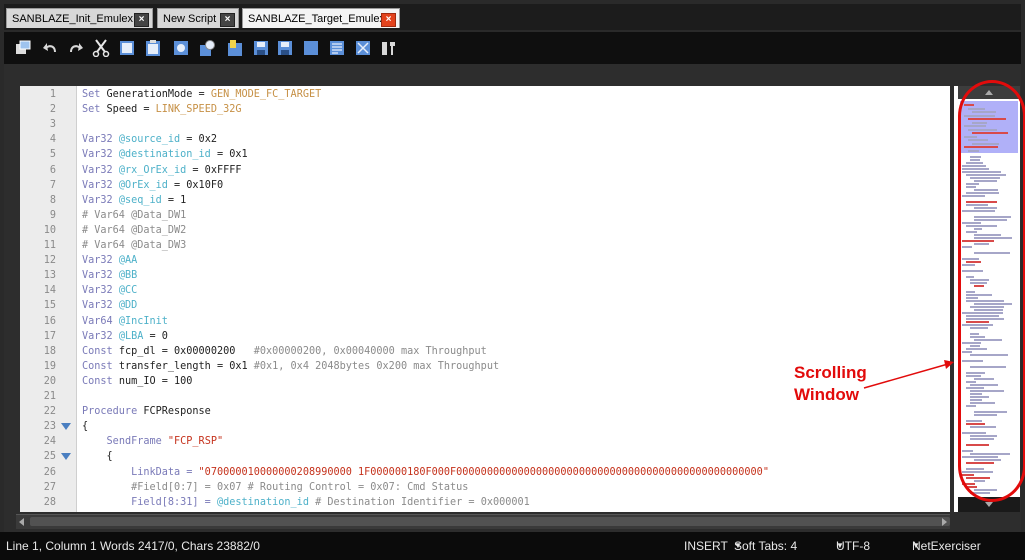  I want to click on soft-tabs-label: Soft Tabs: 4, so click(766, 546).